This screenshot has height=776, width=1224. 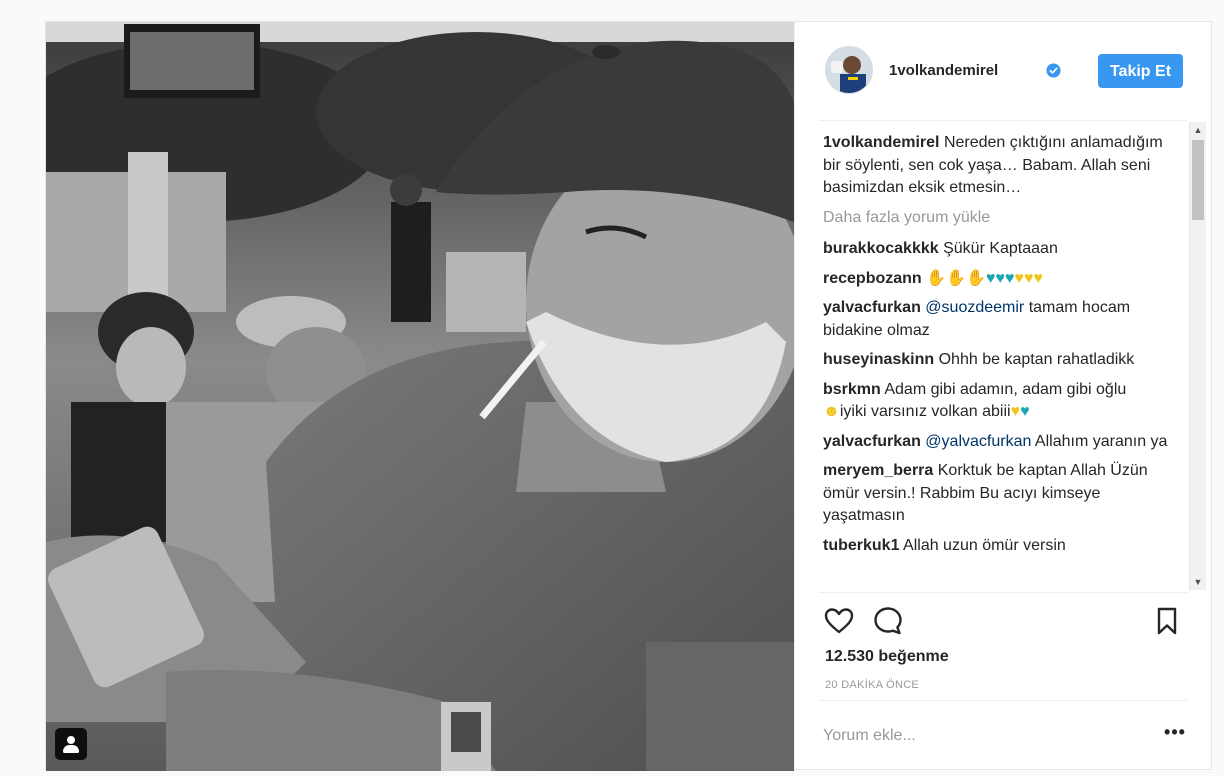 What do you see at coordinates (1099, 441) in the screenshot?
I see `comment-text: Allahım yaranın ya` at bounding box center [1099, 441].